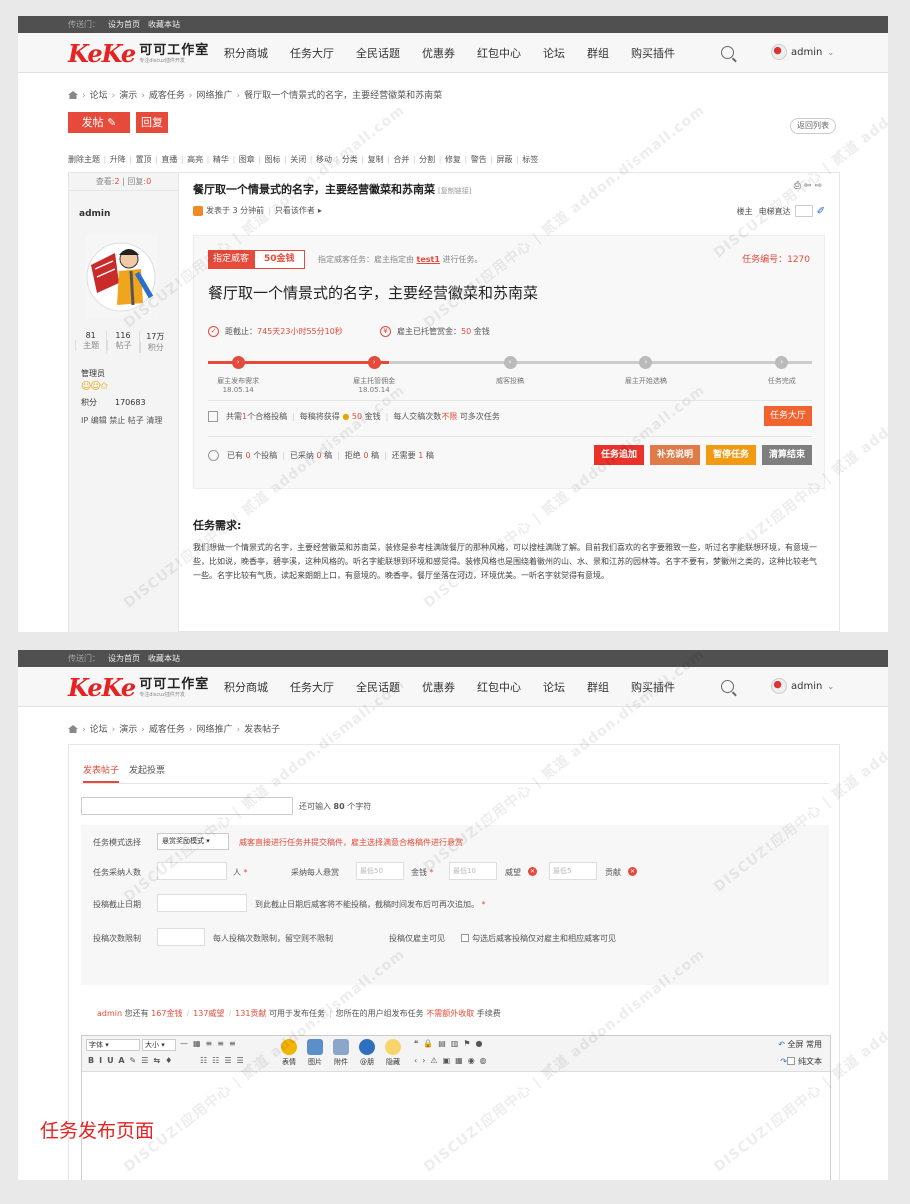 This screenshot has height=1204, width=910. Describe the element at coordinates (809, 186) in the screenshot. I see `prev-thread-icon: ⇦` at that location.